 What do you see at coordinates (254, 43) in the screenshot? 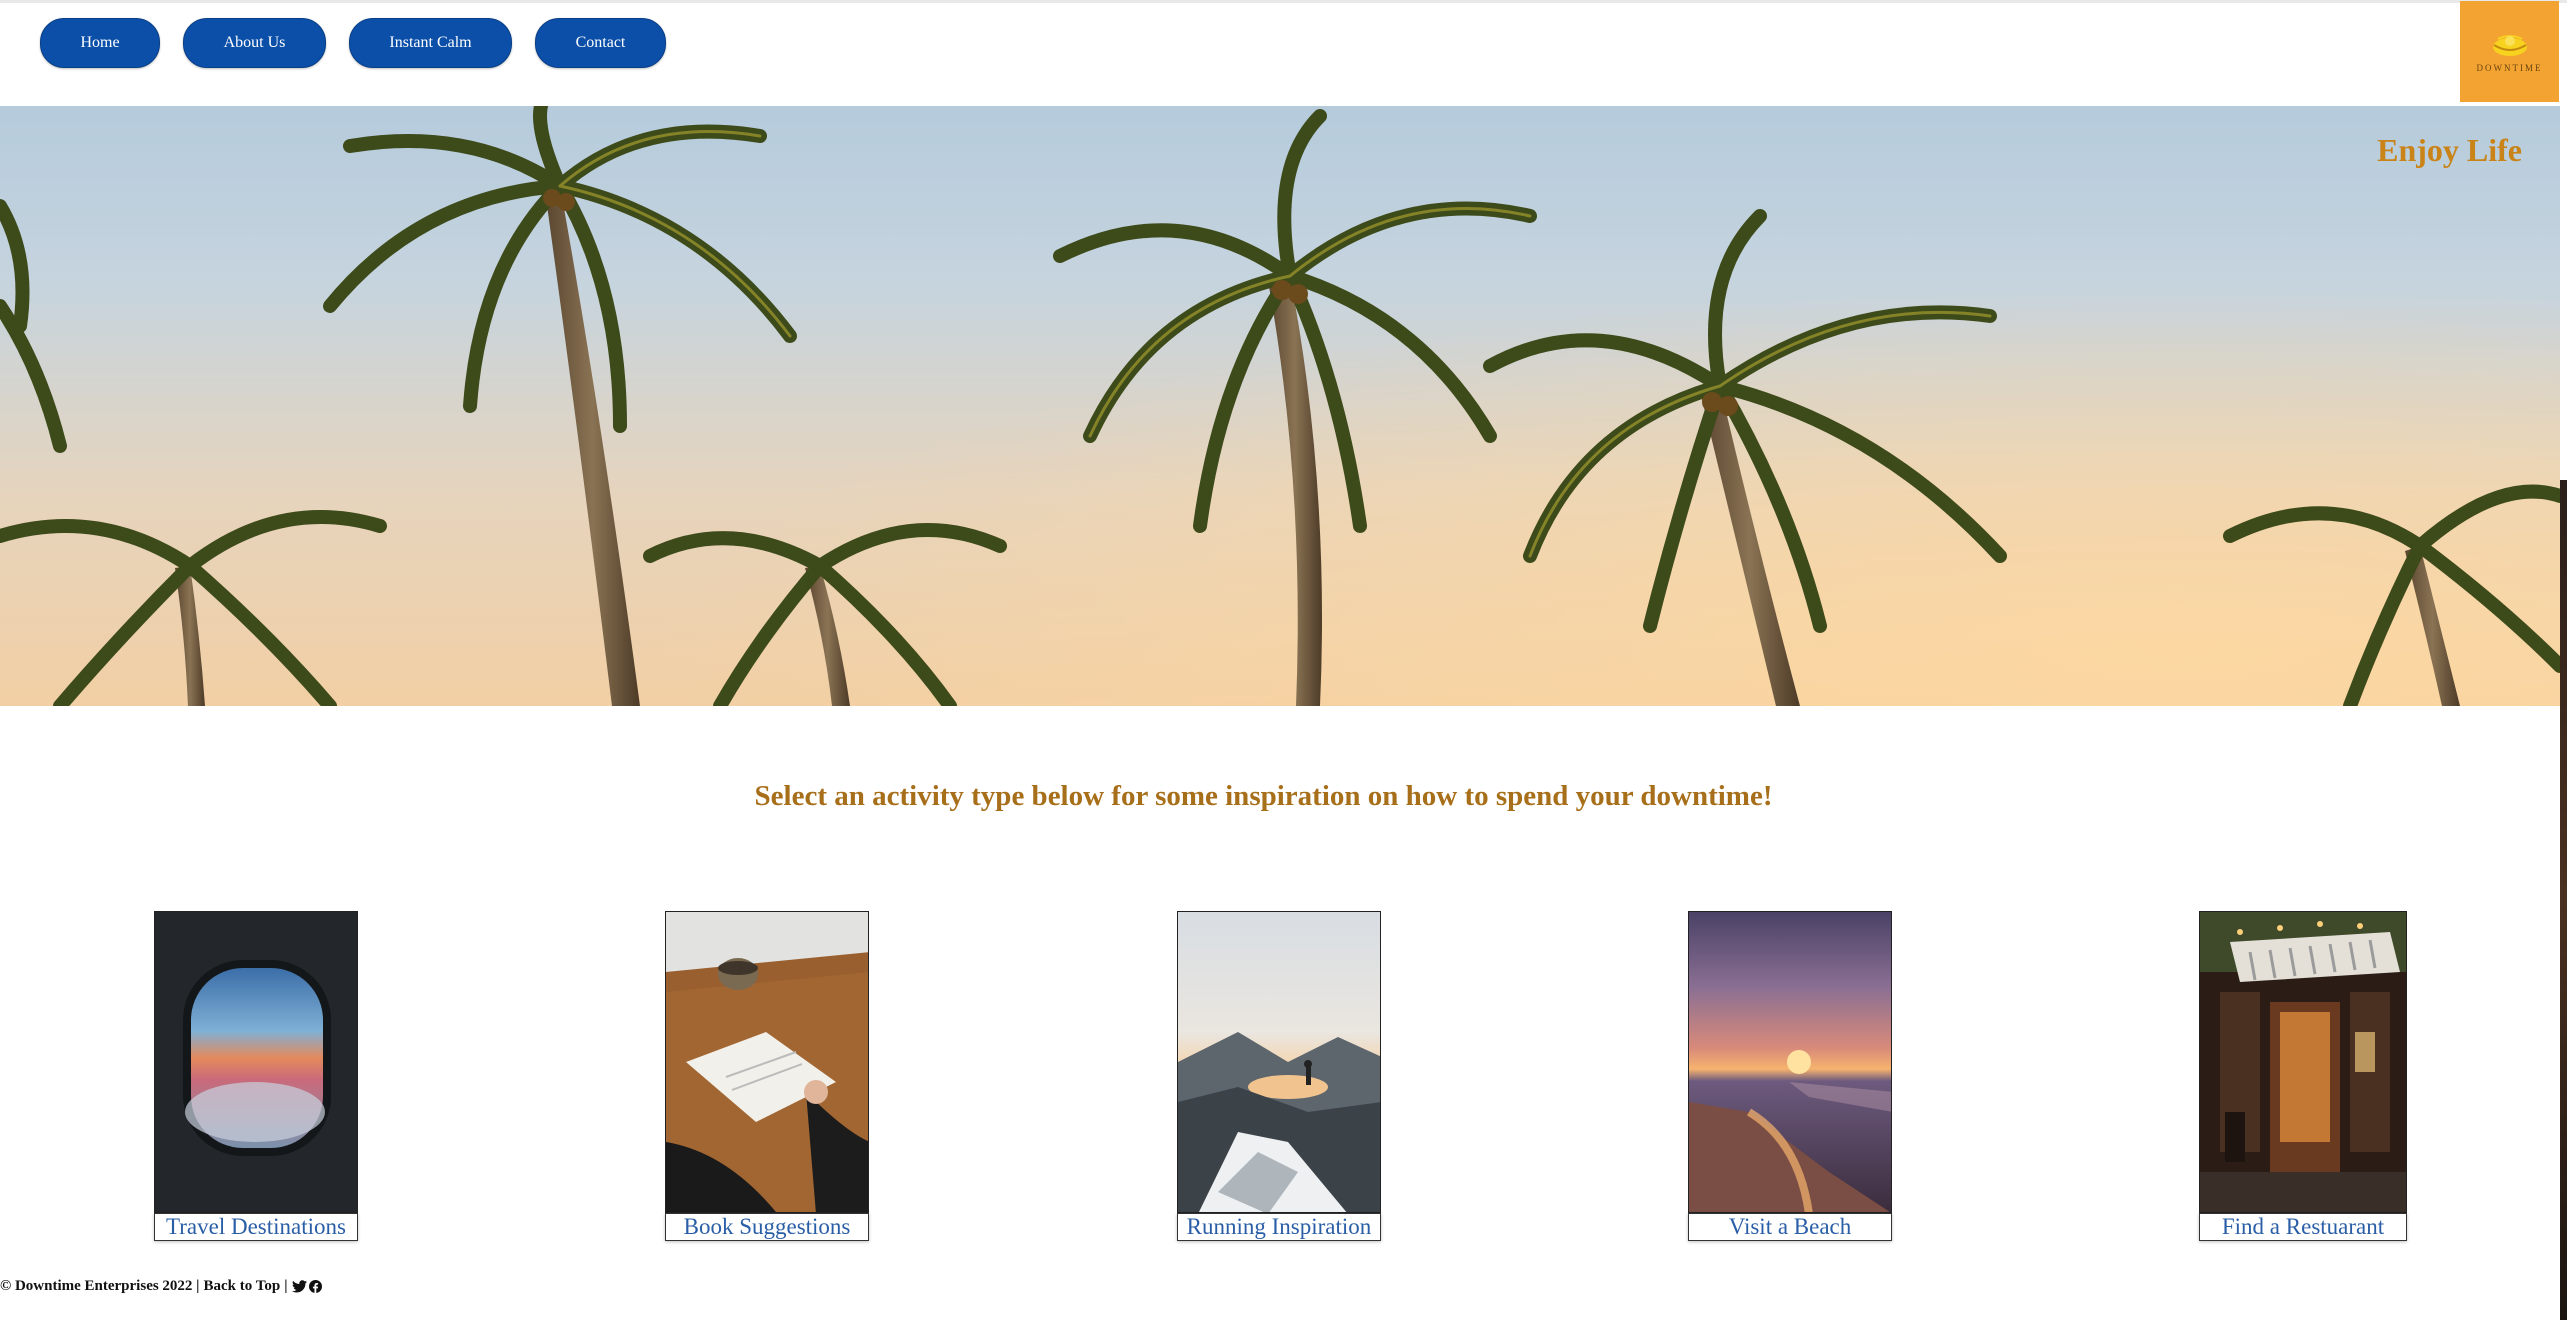
I see `nav-about-button: About Us` at bounding box center [254, 43].